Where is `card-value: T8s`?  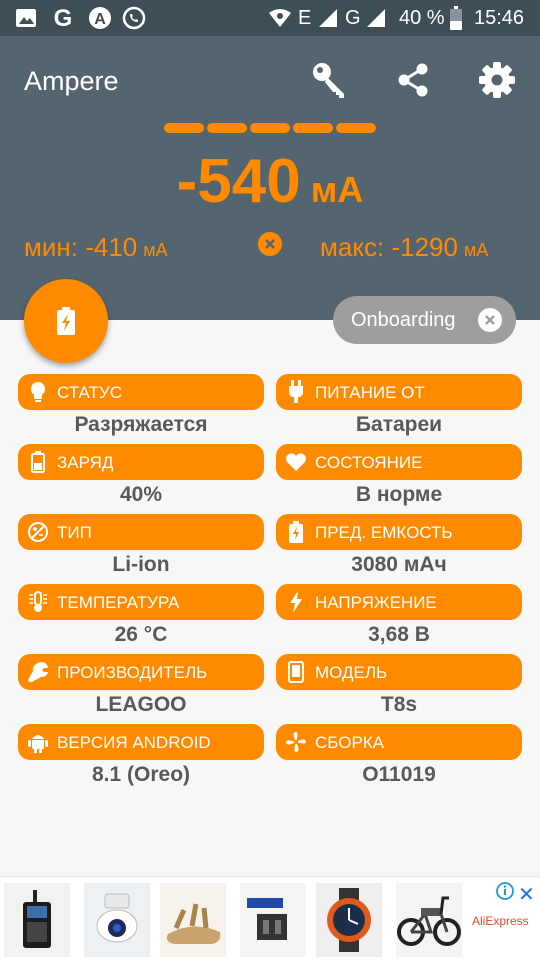 card-value: T8s is located at coordinates (399, 704).